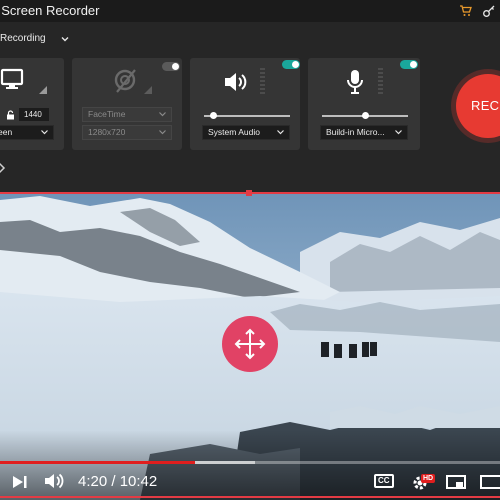  What do you see at coordinates (213, 115) in the screenshot?
I see `system-volume-knob` at bounding box center [213, 115].